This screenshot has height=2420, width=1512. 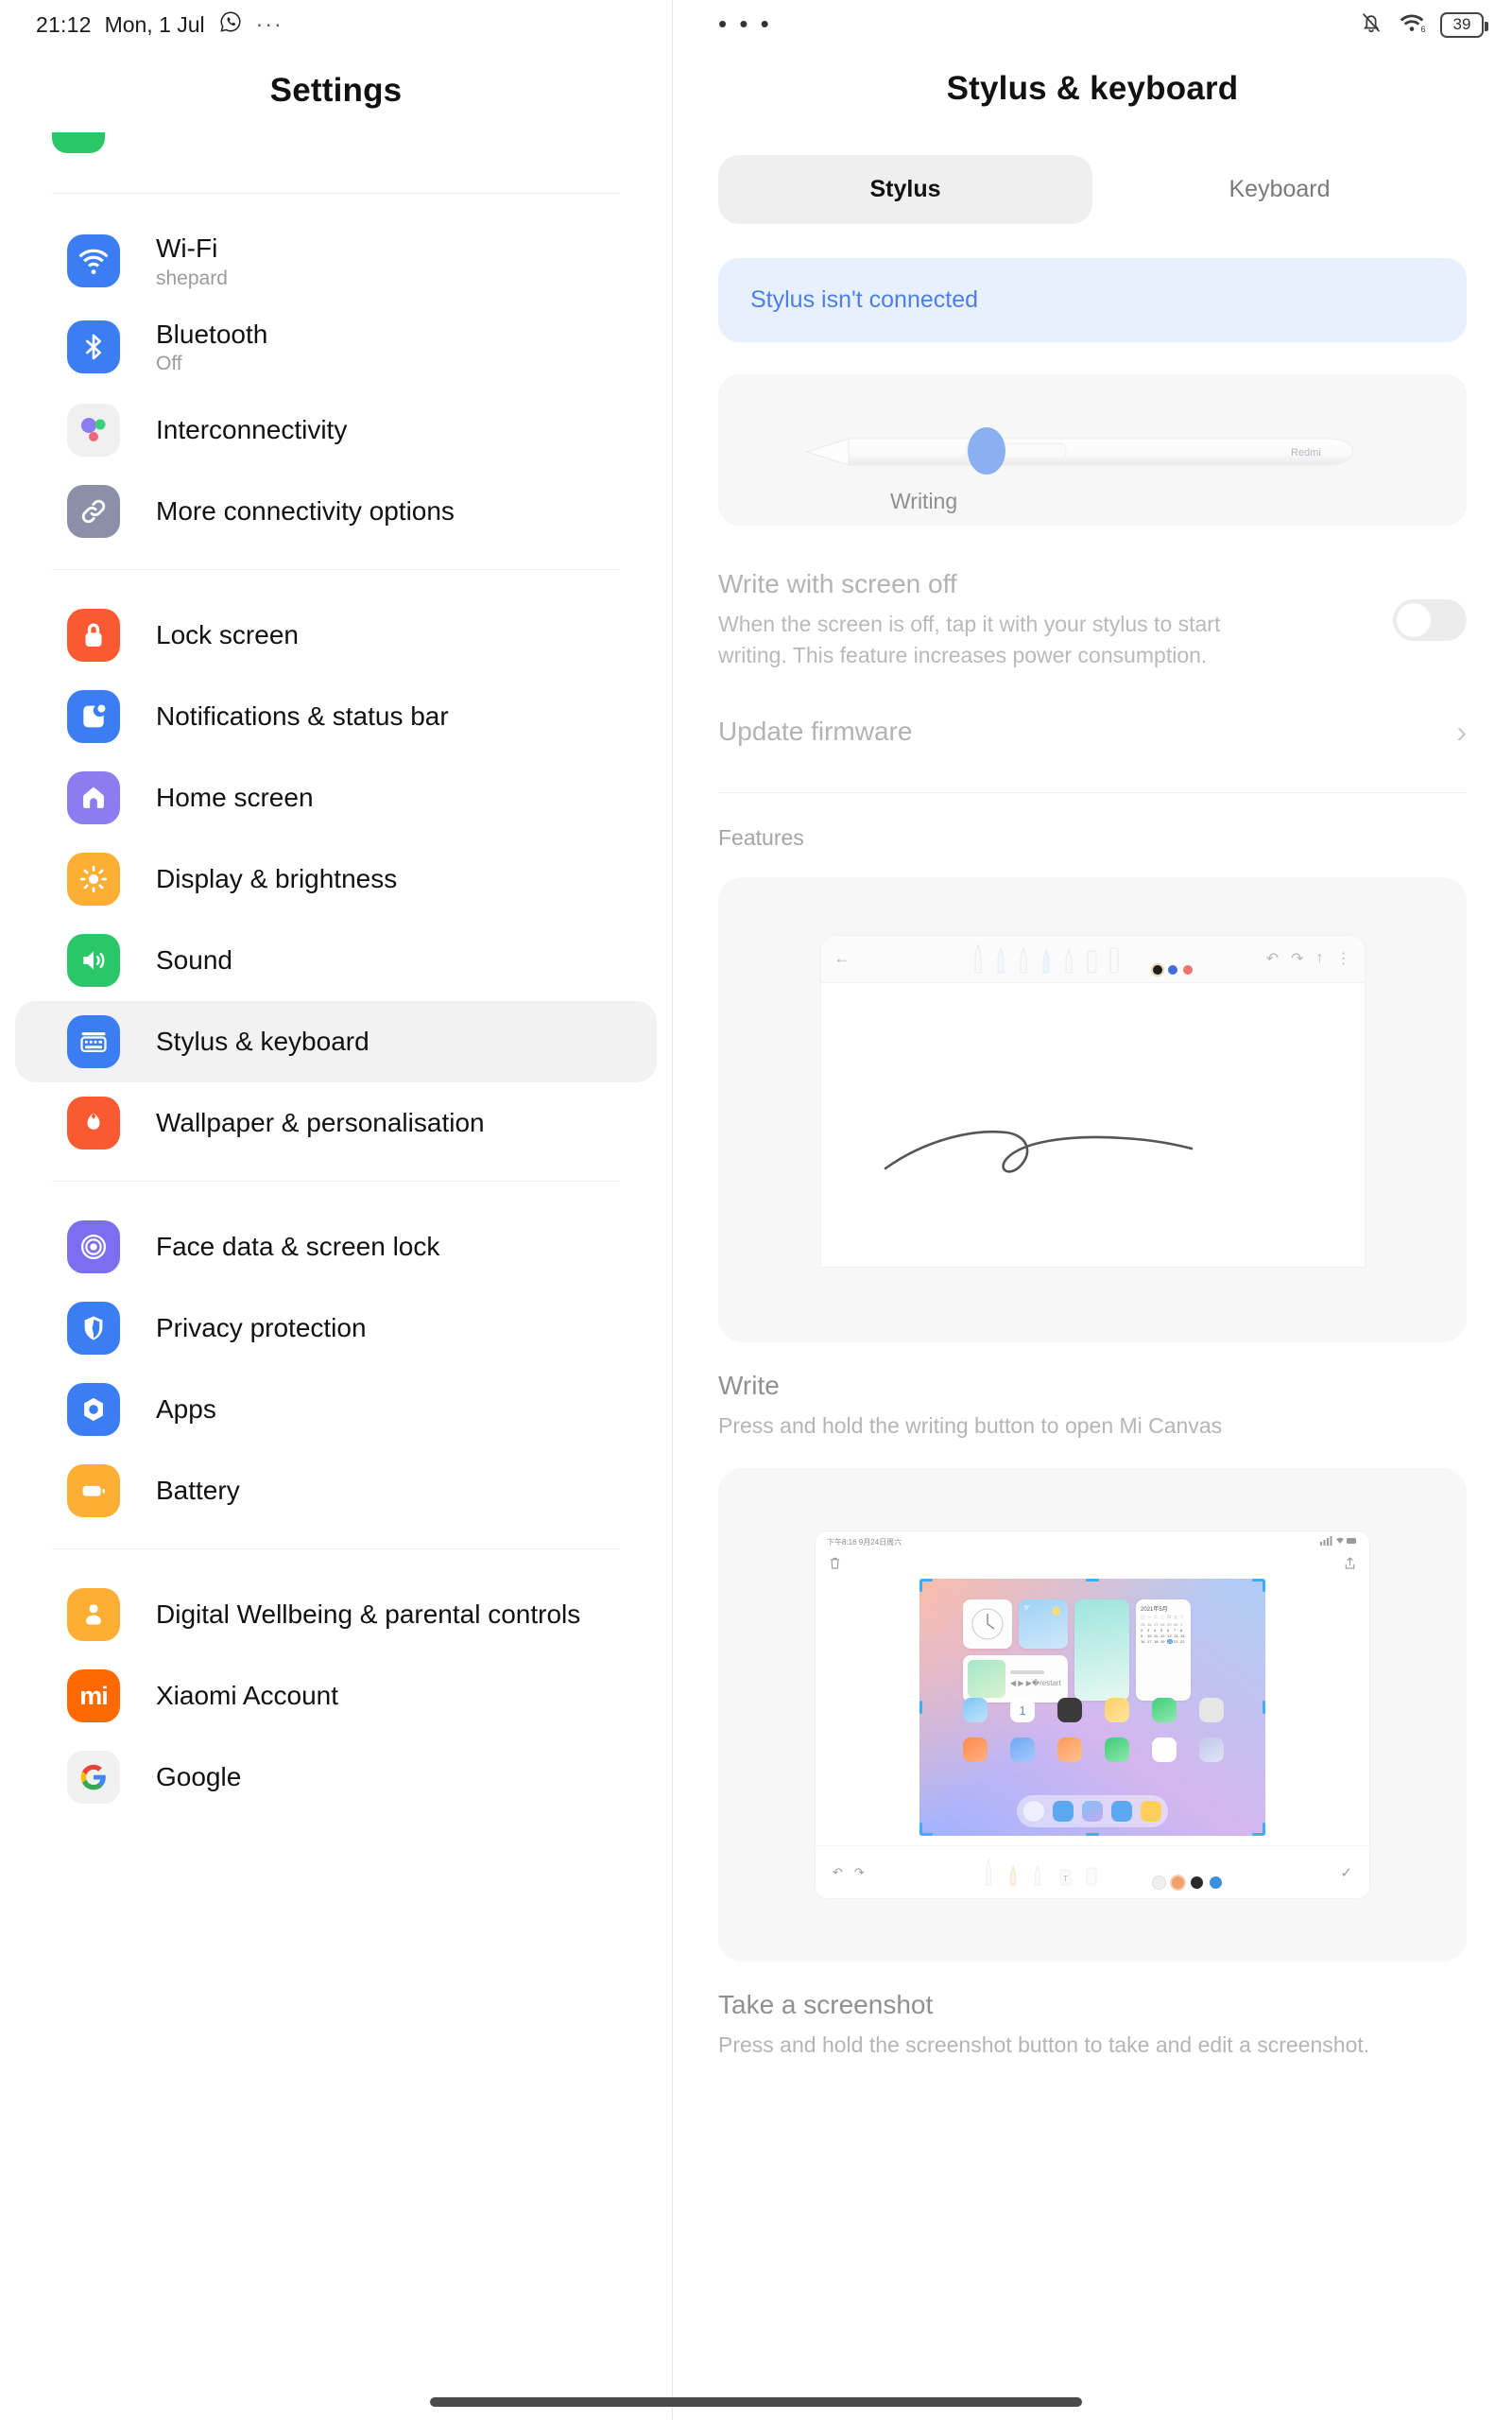 I want to click on sidebar-item-wallpaper: Wallpaper & personalisation, so click(x=336, y=1123).